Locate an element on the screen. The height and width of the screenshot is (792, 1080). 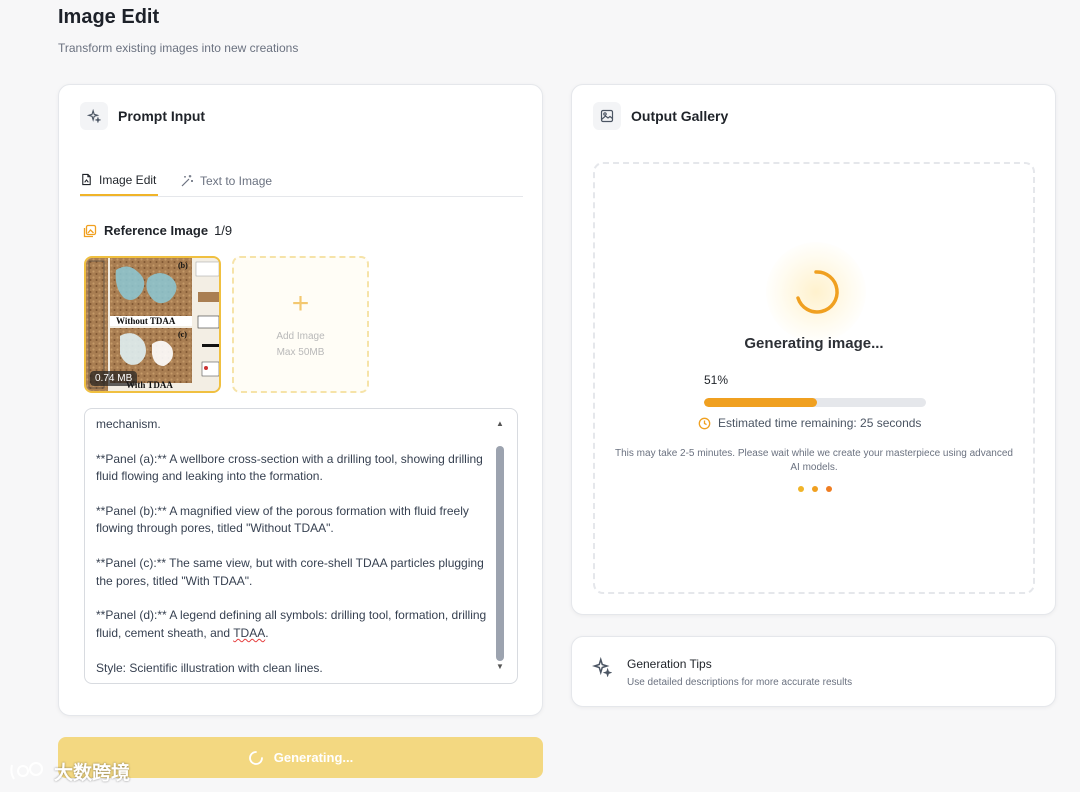
tab-text-to-image: Text to Image is located at coordinates (226, 181).